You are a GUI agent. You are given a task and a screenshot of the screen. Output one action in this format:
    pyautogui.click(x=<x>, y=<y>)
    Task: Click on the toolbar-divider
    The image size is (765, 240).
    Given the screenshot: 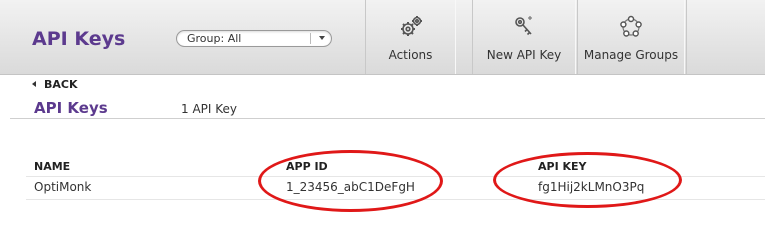 What is the action you would take?
    pyautogui.click(x=686, y=37)
    